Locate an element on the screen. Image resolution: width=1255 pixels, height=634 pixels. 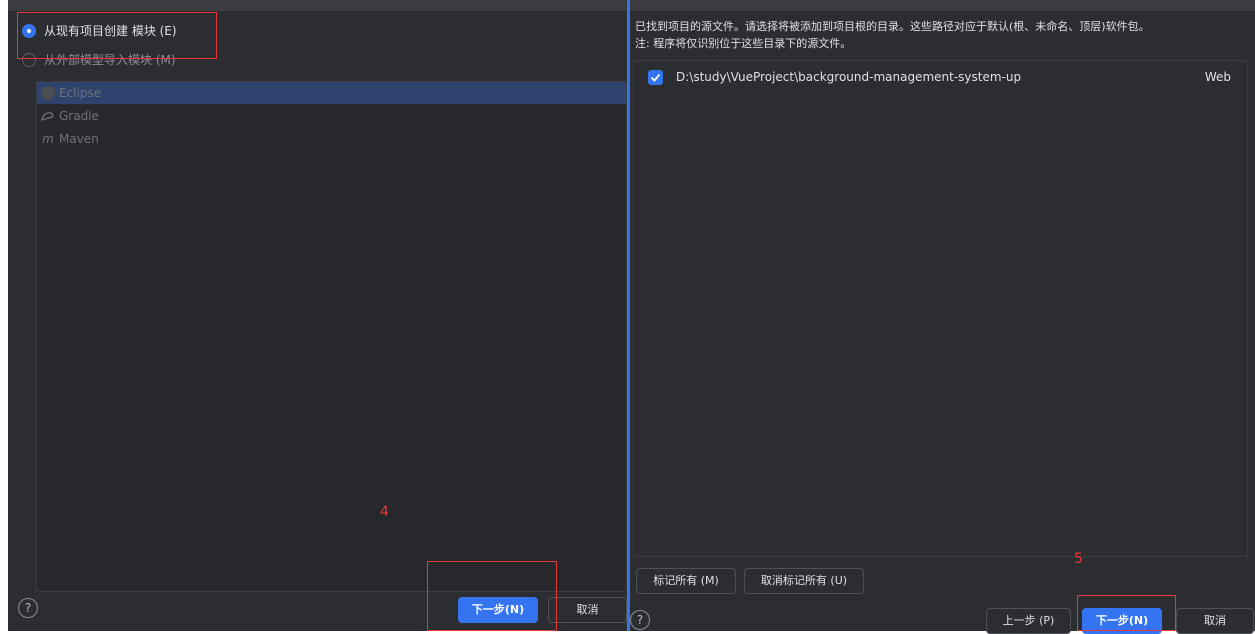
previous-button: 上一步 (P) is located at coordinates (1028, 621).